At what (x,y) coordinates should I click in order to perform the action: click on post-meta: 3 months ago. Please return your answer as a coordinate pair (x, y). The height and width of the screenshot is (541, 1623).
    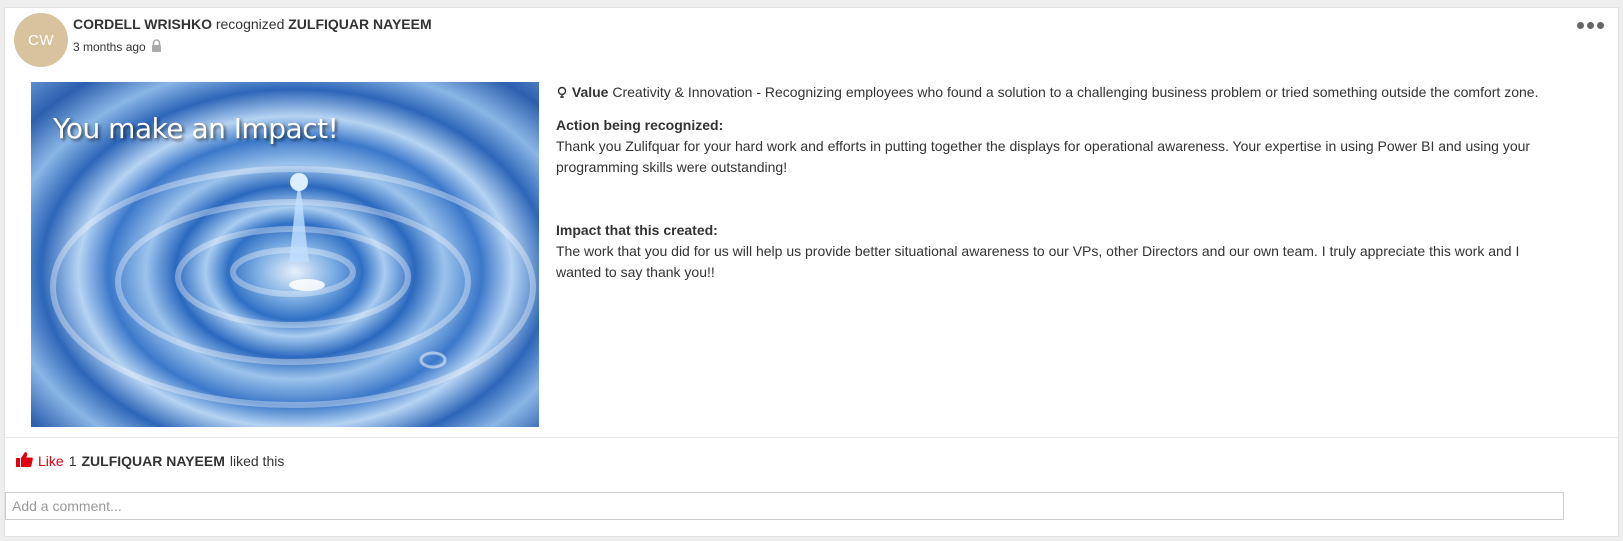
    Looking at the image, I should click on (117, 47).